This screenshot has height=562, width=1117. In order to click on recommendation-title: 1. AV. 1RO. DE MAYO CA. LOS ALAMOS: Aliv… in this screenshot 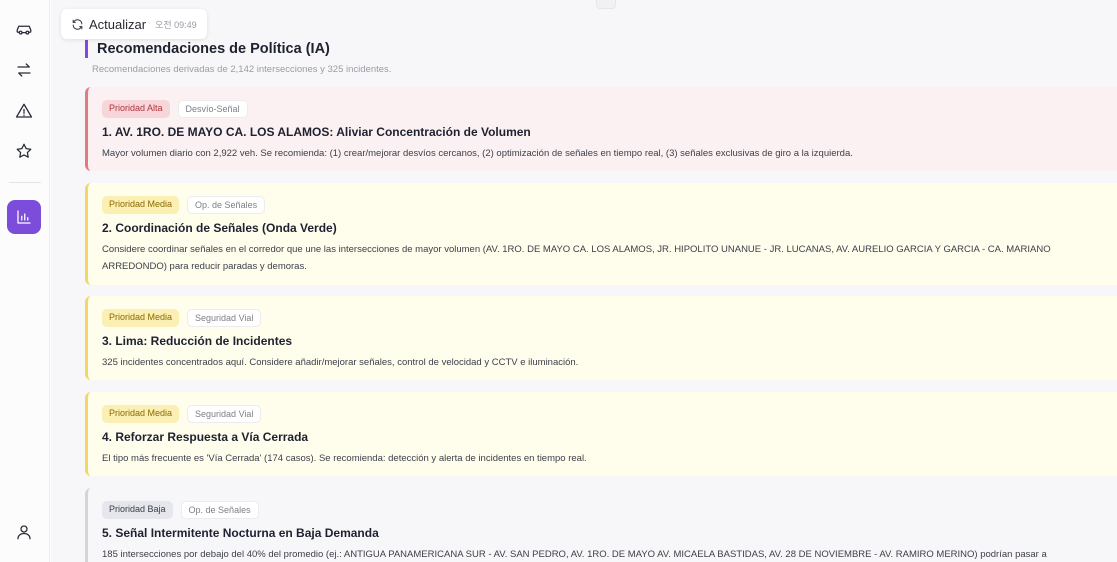, I will do `click(316, 132)`.